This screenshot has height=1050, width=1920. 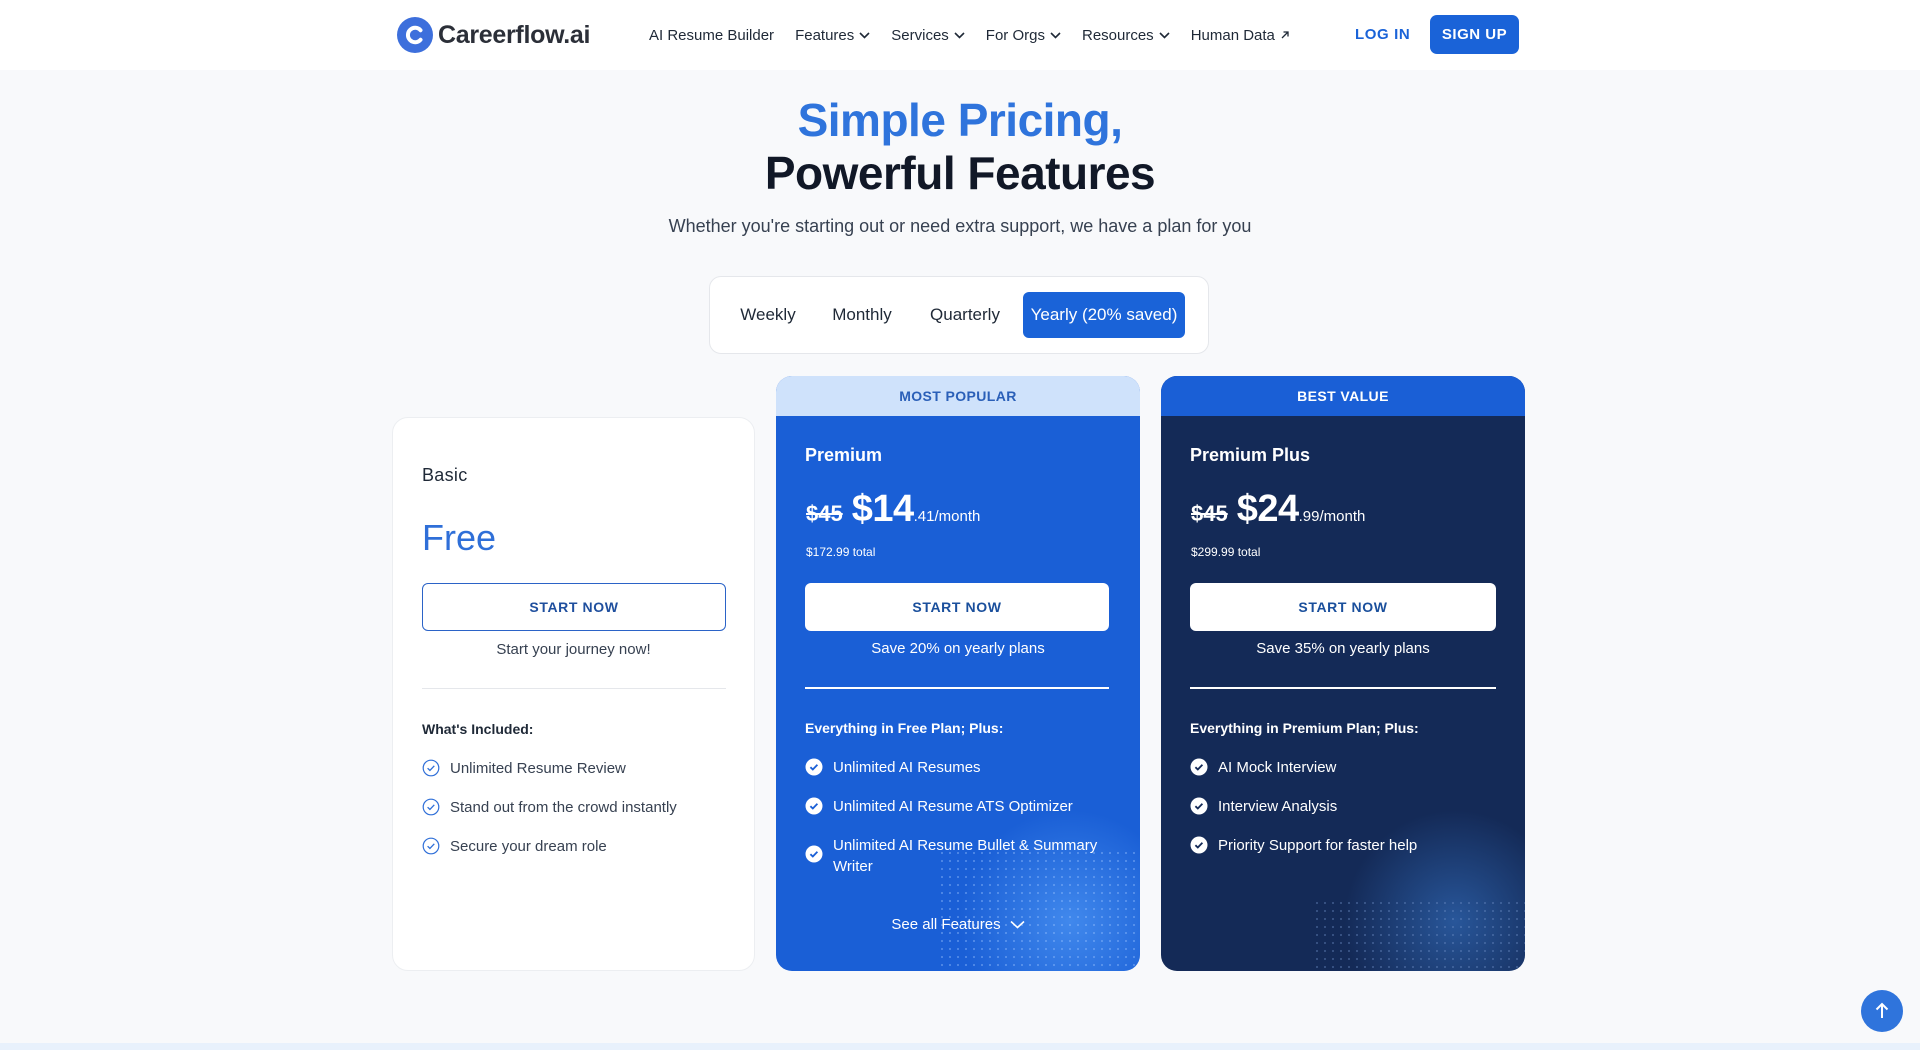 I want to click on feature-text: Priority Support for faster help, so click(x=1318, y=845).